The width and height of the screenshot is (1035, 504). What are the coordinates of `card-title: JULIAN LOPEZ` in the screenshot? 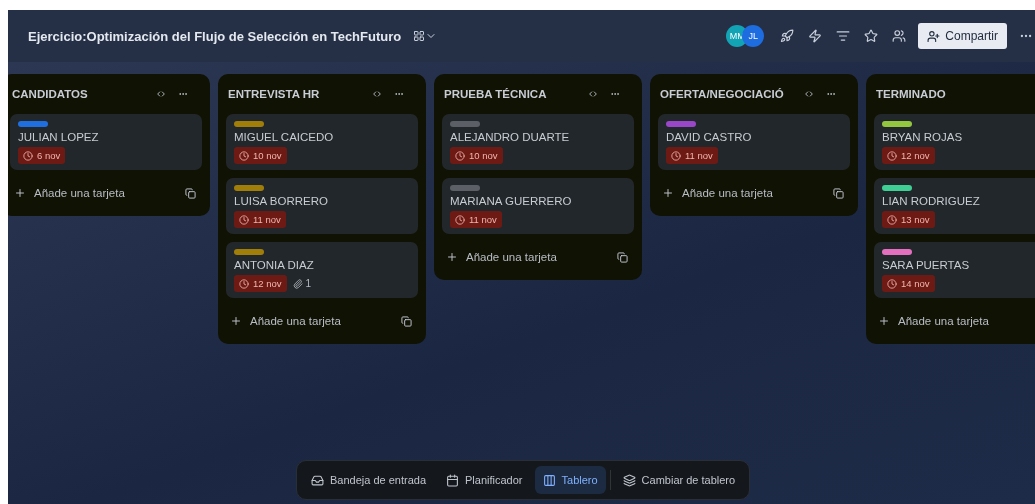 It's located at (59, 137).